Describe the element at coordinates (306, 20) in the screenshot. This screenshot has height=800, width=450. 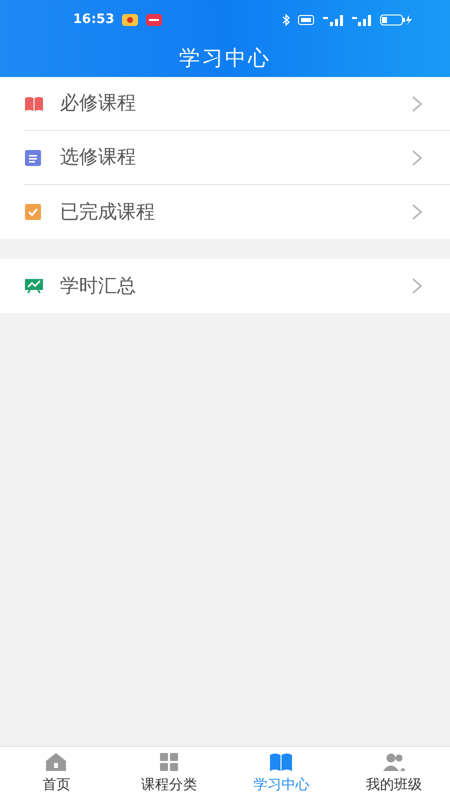
I see `hd-icon` at that location.